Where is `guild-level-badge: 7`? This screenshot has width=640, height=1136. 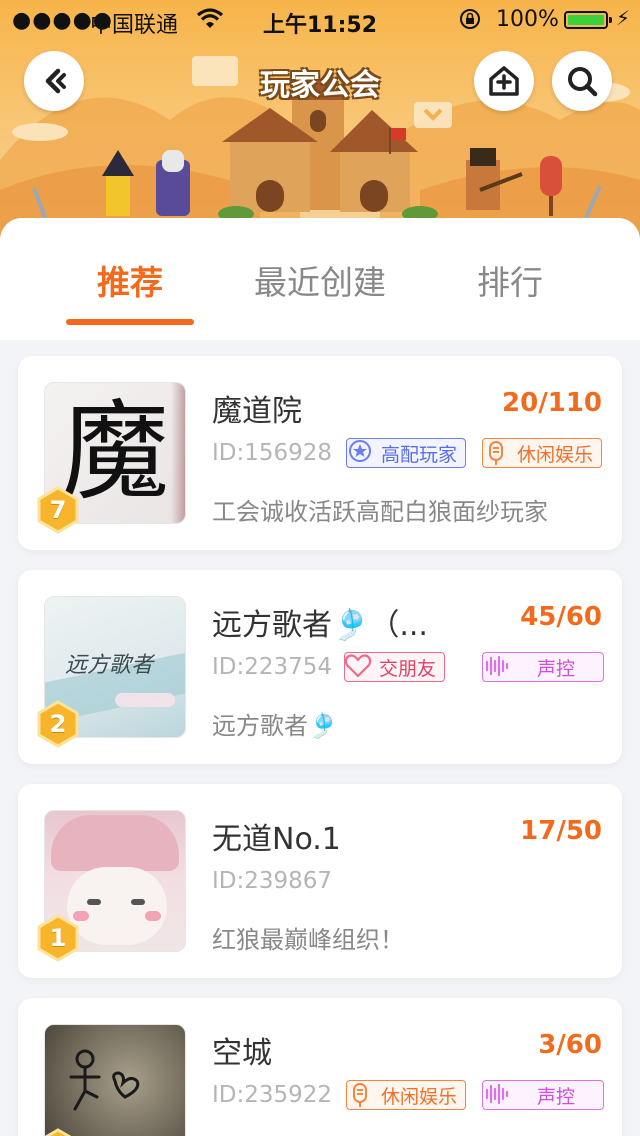 guild-level-badge: 7 is located at coordinates (58, 510).